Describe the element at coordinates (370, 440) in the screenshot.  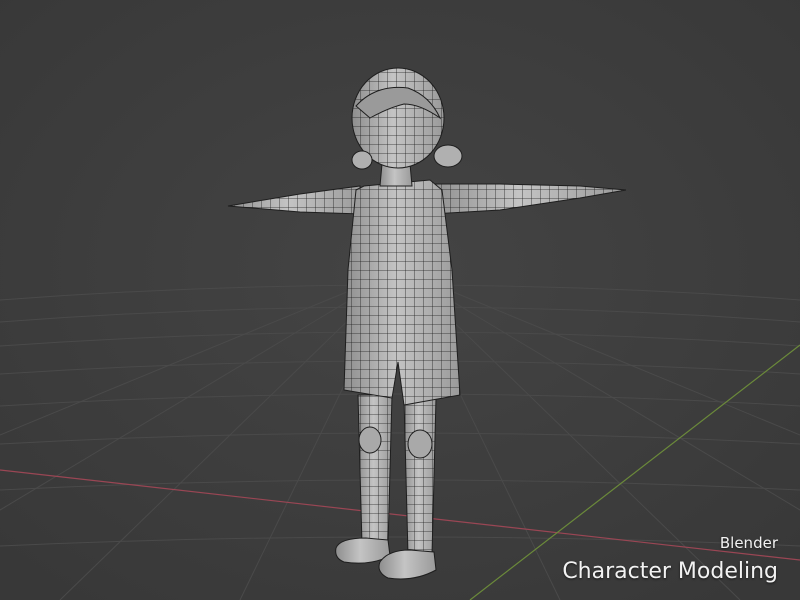
I see `left-knee` at that location.